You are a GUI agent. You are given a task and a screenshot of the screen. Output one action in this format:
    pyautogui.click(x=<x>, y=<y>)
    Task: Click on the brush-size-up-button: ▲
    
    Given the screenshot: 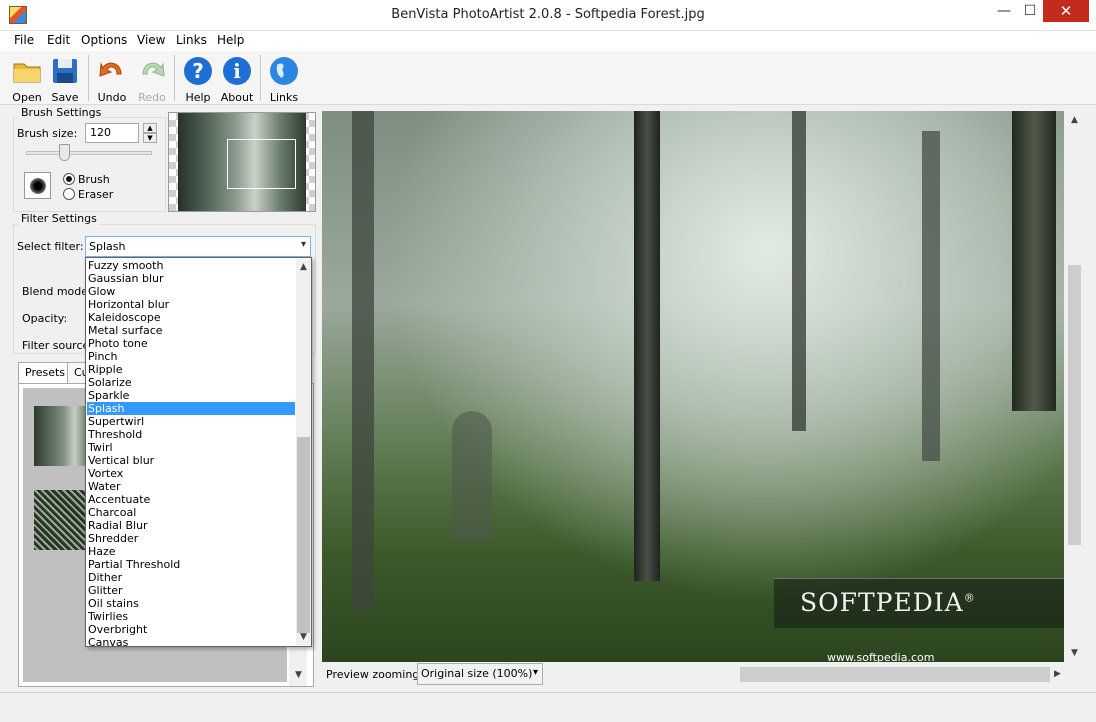 What is the action you would take?
    pyautogui.click(x=150, y=128)
    